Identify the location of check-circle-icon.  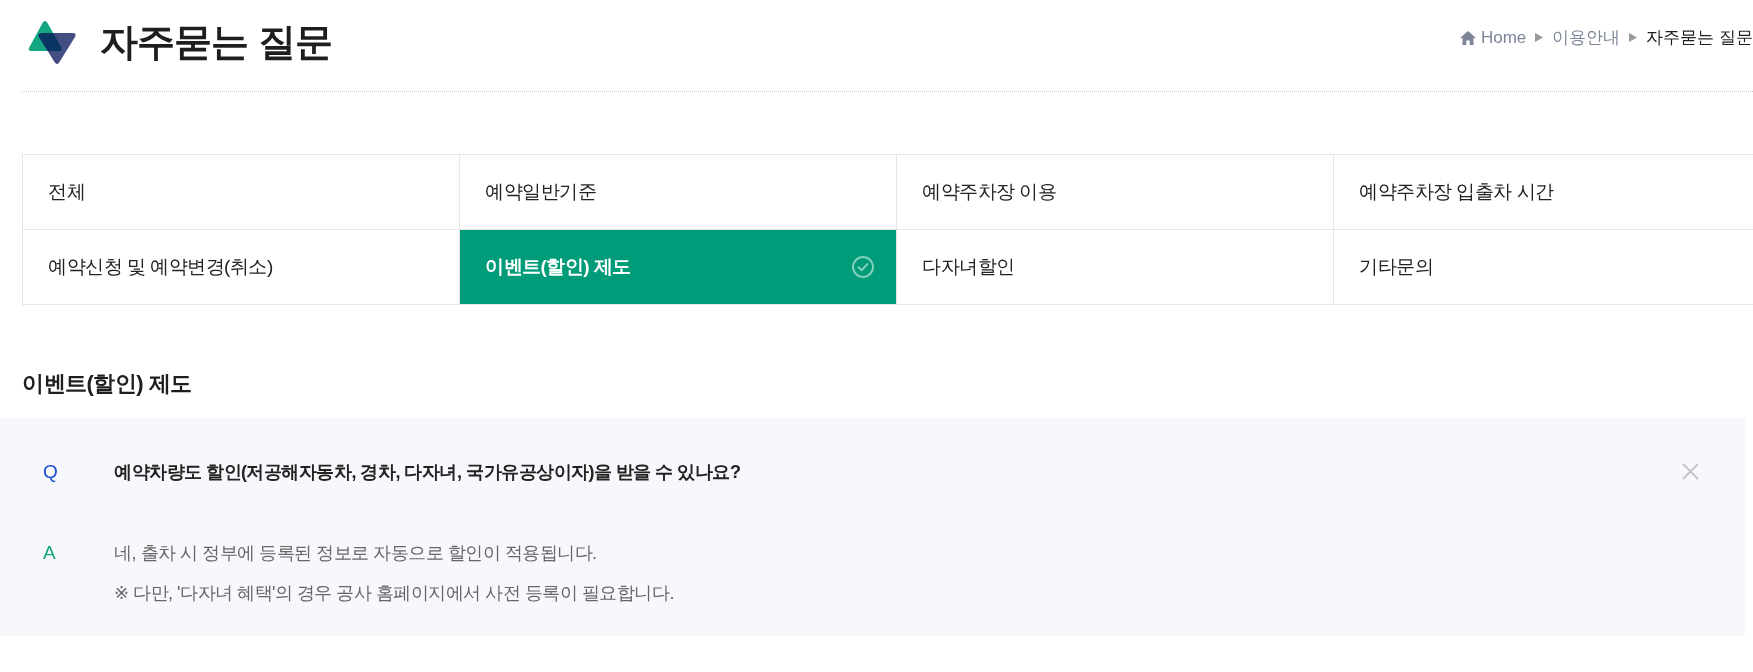
(863, 267).